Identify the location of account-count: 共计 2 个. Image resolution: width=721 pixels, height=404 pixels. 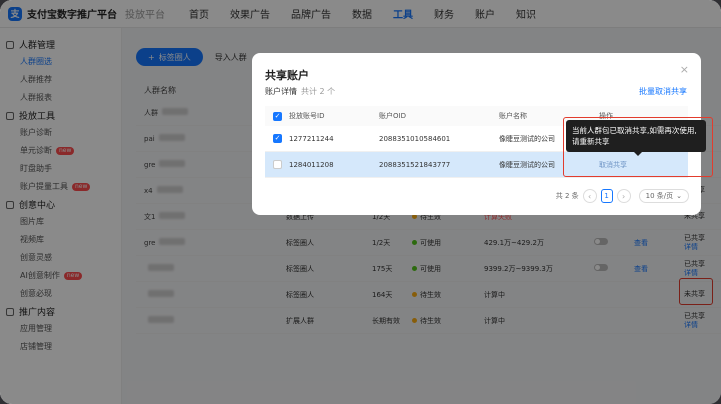
(318, 91).